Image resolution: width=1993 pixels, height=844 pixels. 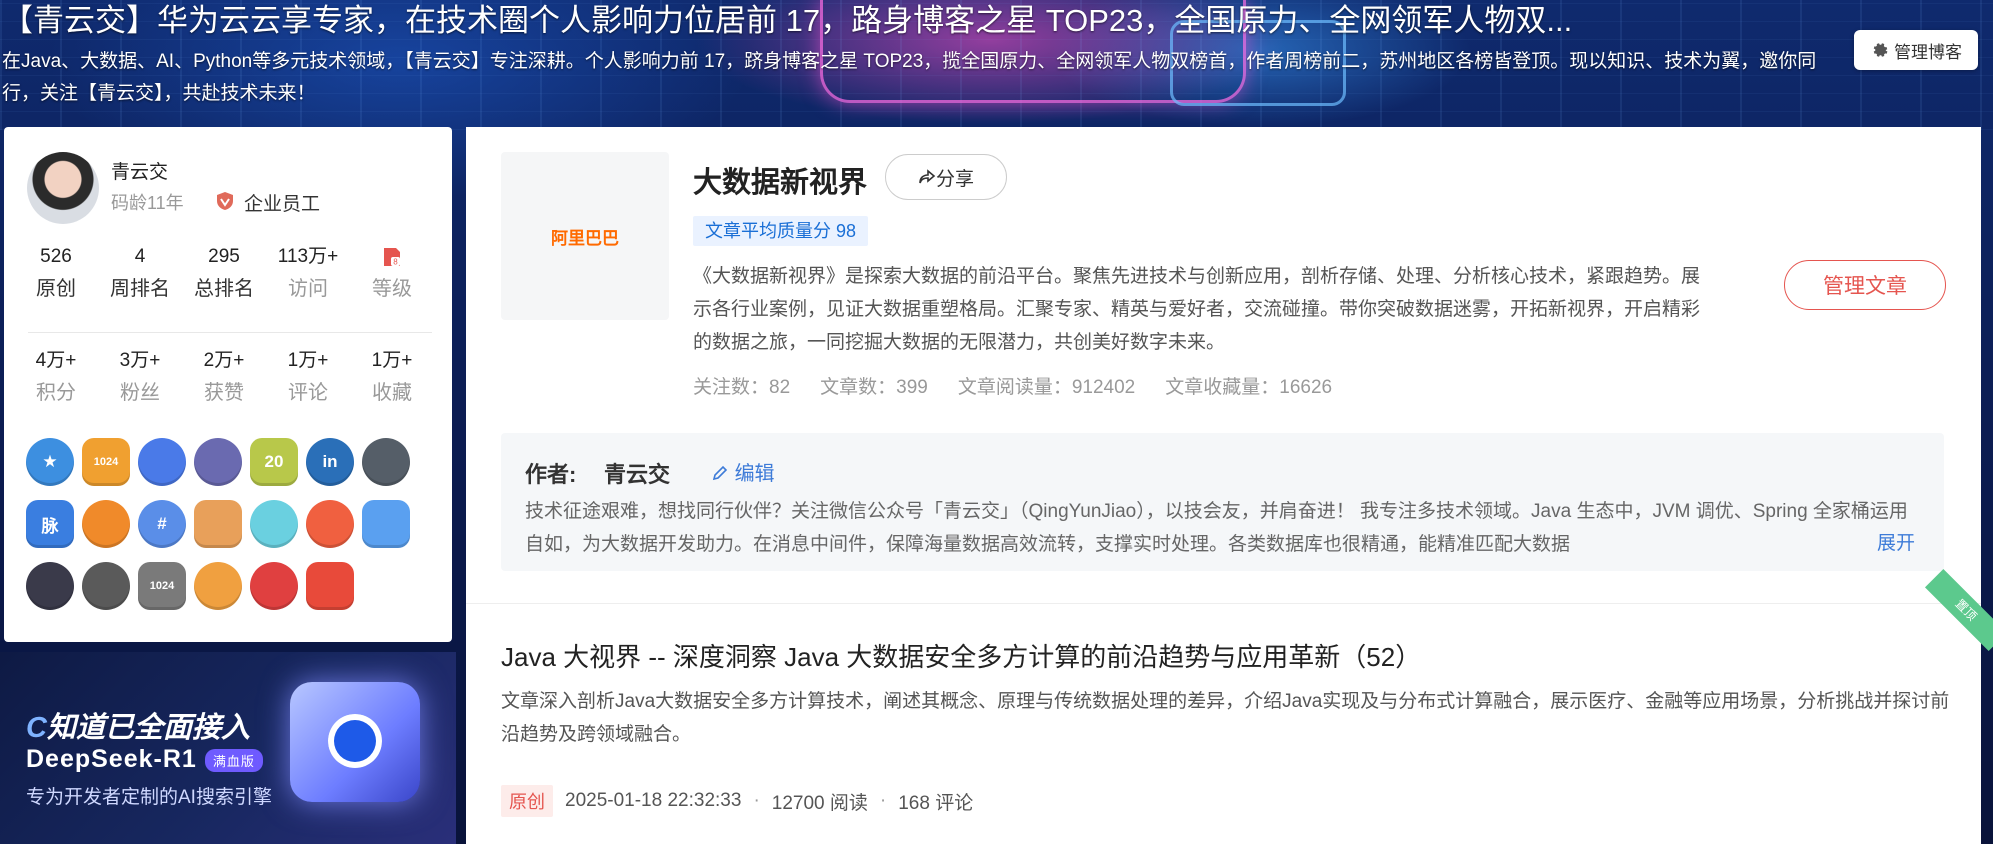 I want to click on profile-years: 码龄11年, so click(x=147, y=203).